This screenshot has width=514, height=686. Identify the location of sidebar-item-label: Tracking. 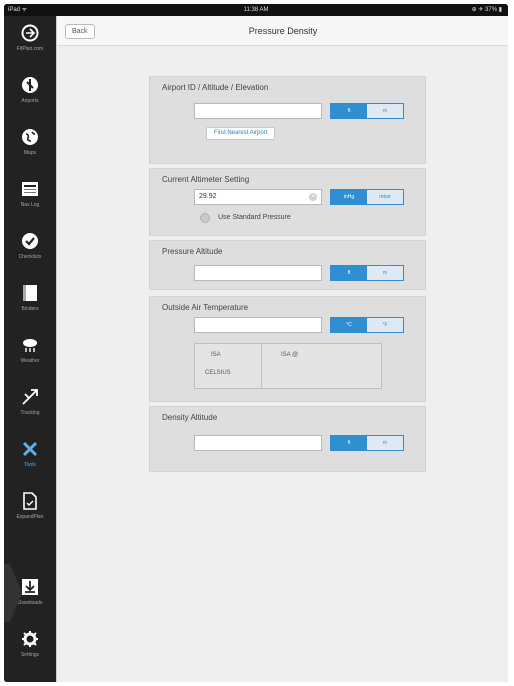
(30, 413).